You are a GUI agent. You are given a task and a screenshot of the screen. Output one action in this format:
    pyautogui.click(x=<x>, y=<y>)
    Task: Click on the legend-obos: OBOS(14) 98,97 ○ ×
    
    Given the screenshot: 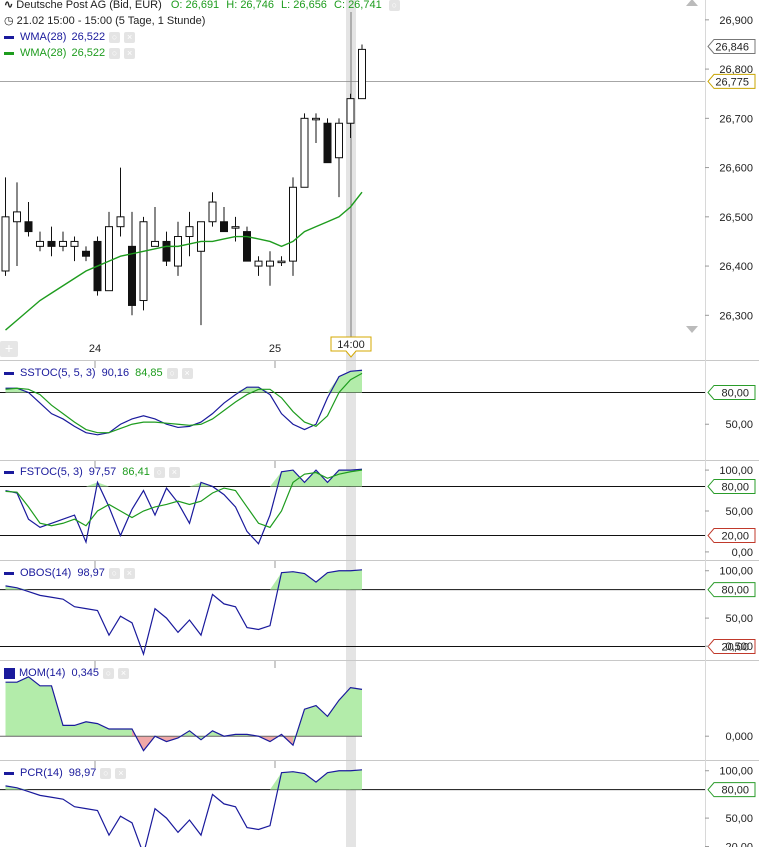 What is the action you would take?
    pyautogui.click(x=69, y=573)
    